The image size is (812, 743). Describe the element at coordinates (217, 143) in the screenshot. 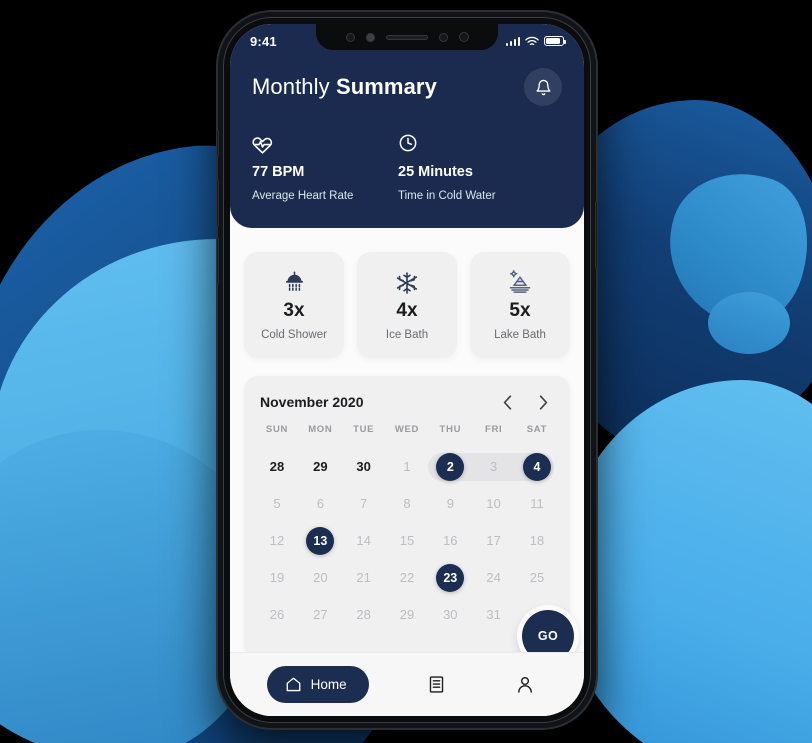

I see `phone-mute-switch` at that location.